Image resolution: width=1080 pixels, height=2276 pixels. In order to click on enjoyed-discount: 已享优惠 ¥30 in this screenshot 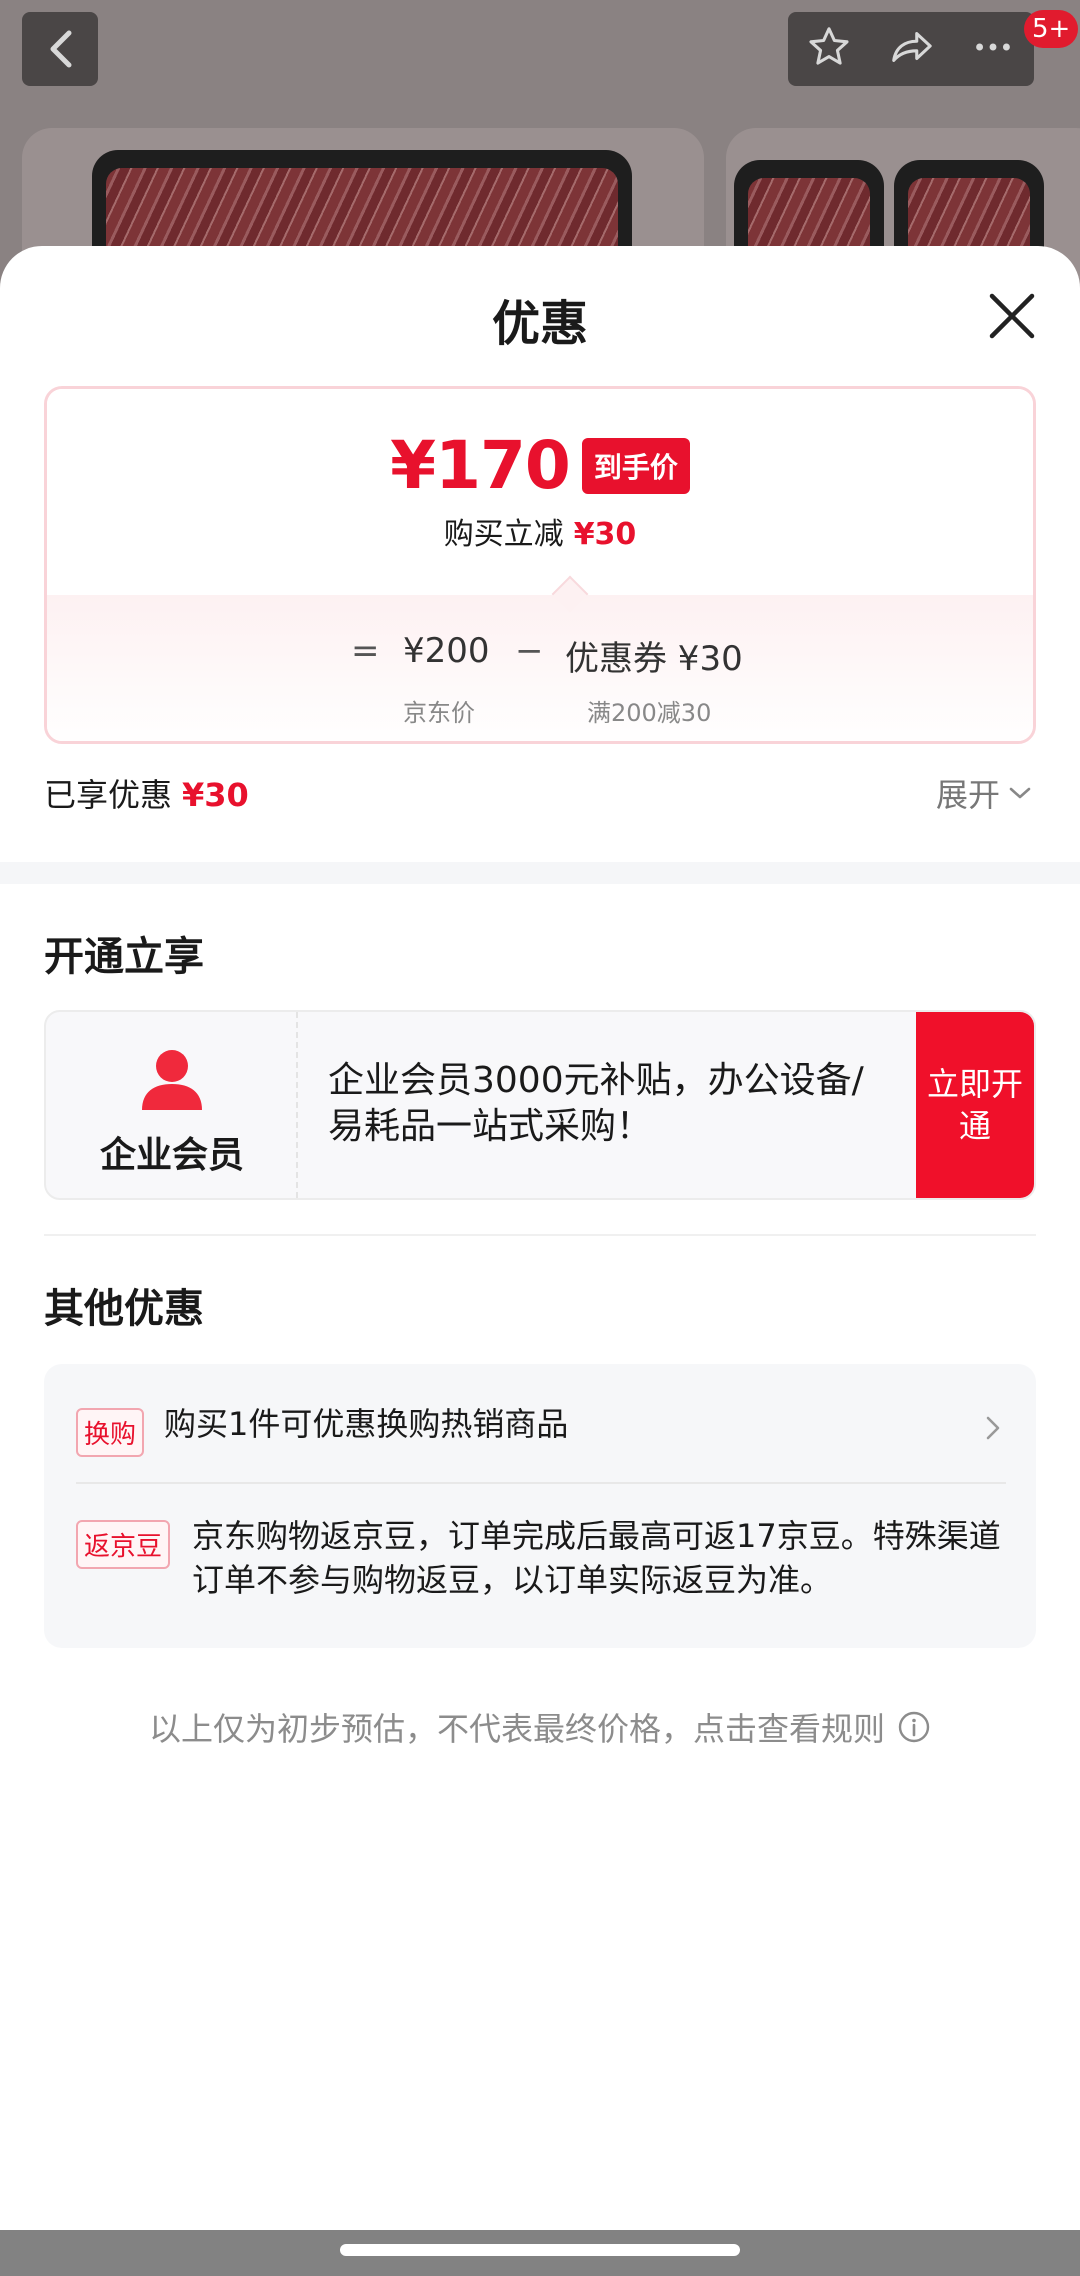, I will do `click(146, 793)`.